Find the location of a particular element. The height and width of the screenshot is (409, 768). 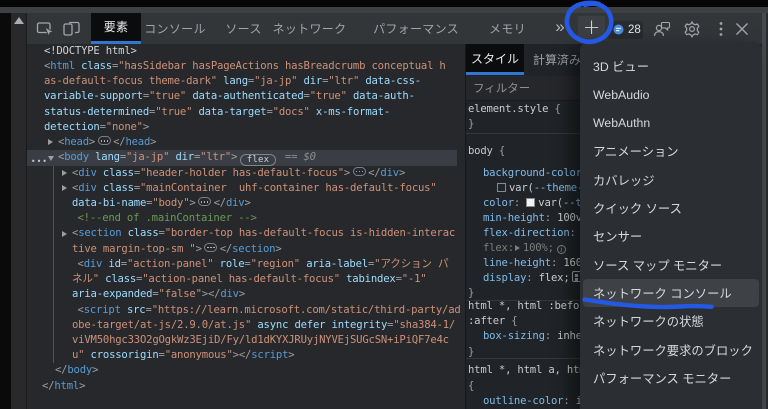

styles-tab-label: 計算済み is located at coordinates (556, 60).